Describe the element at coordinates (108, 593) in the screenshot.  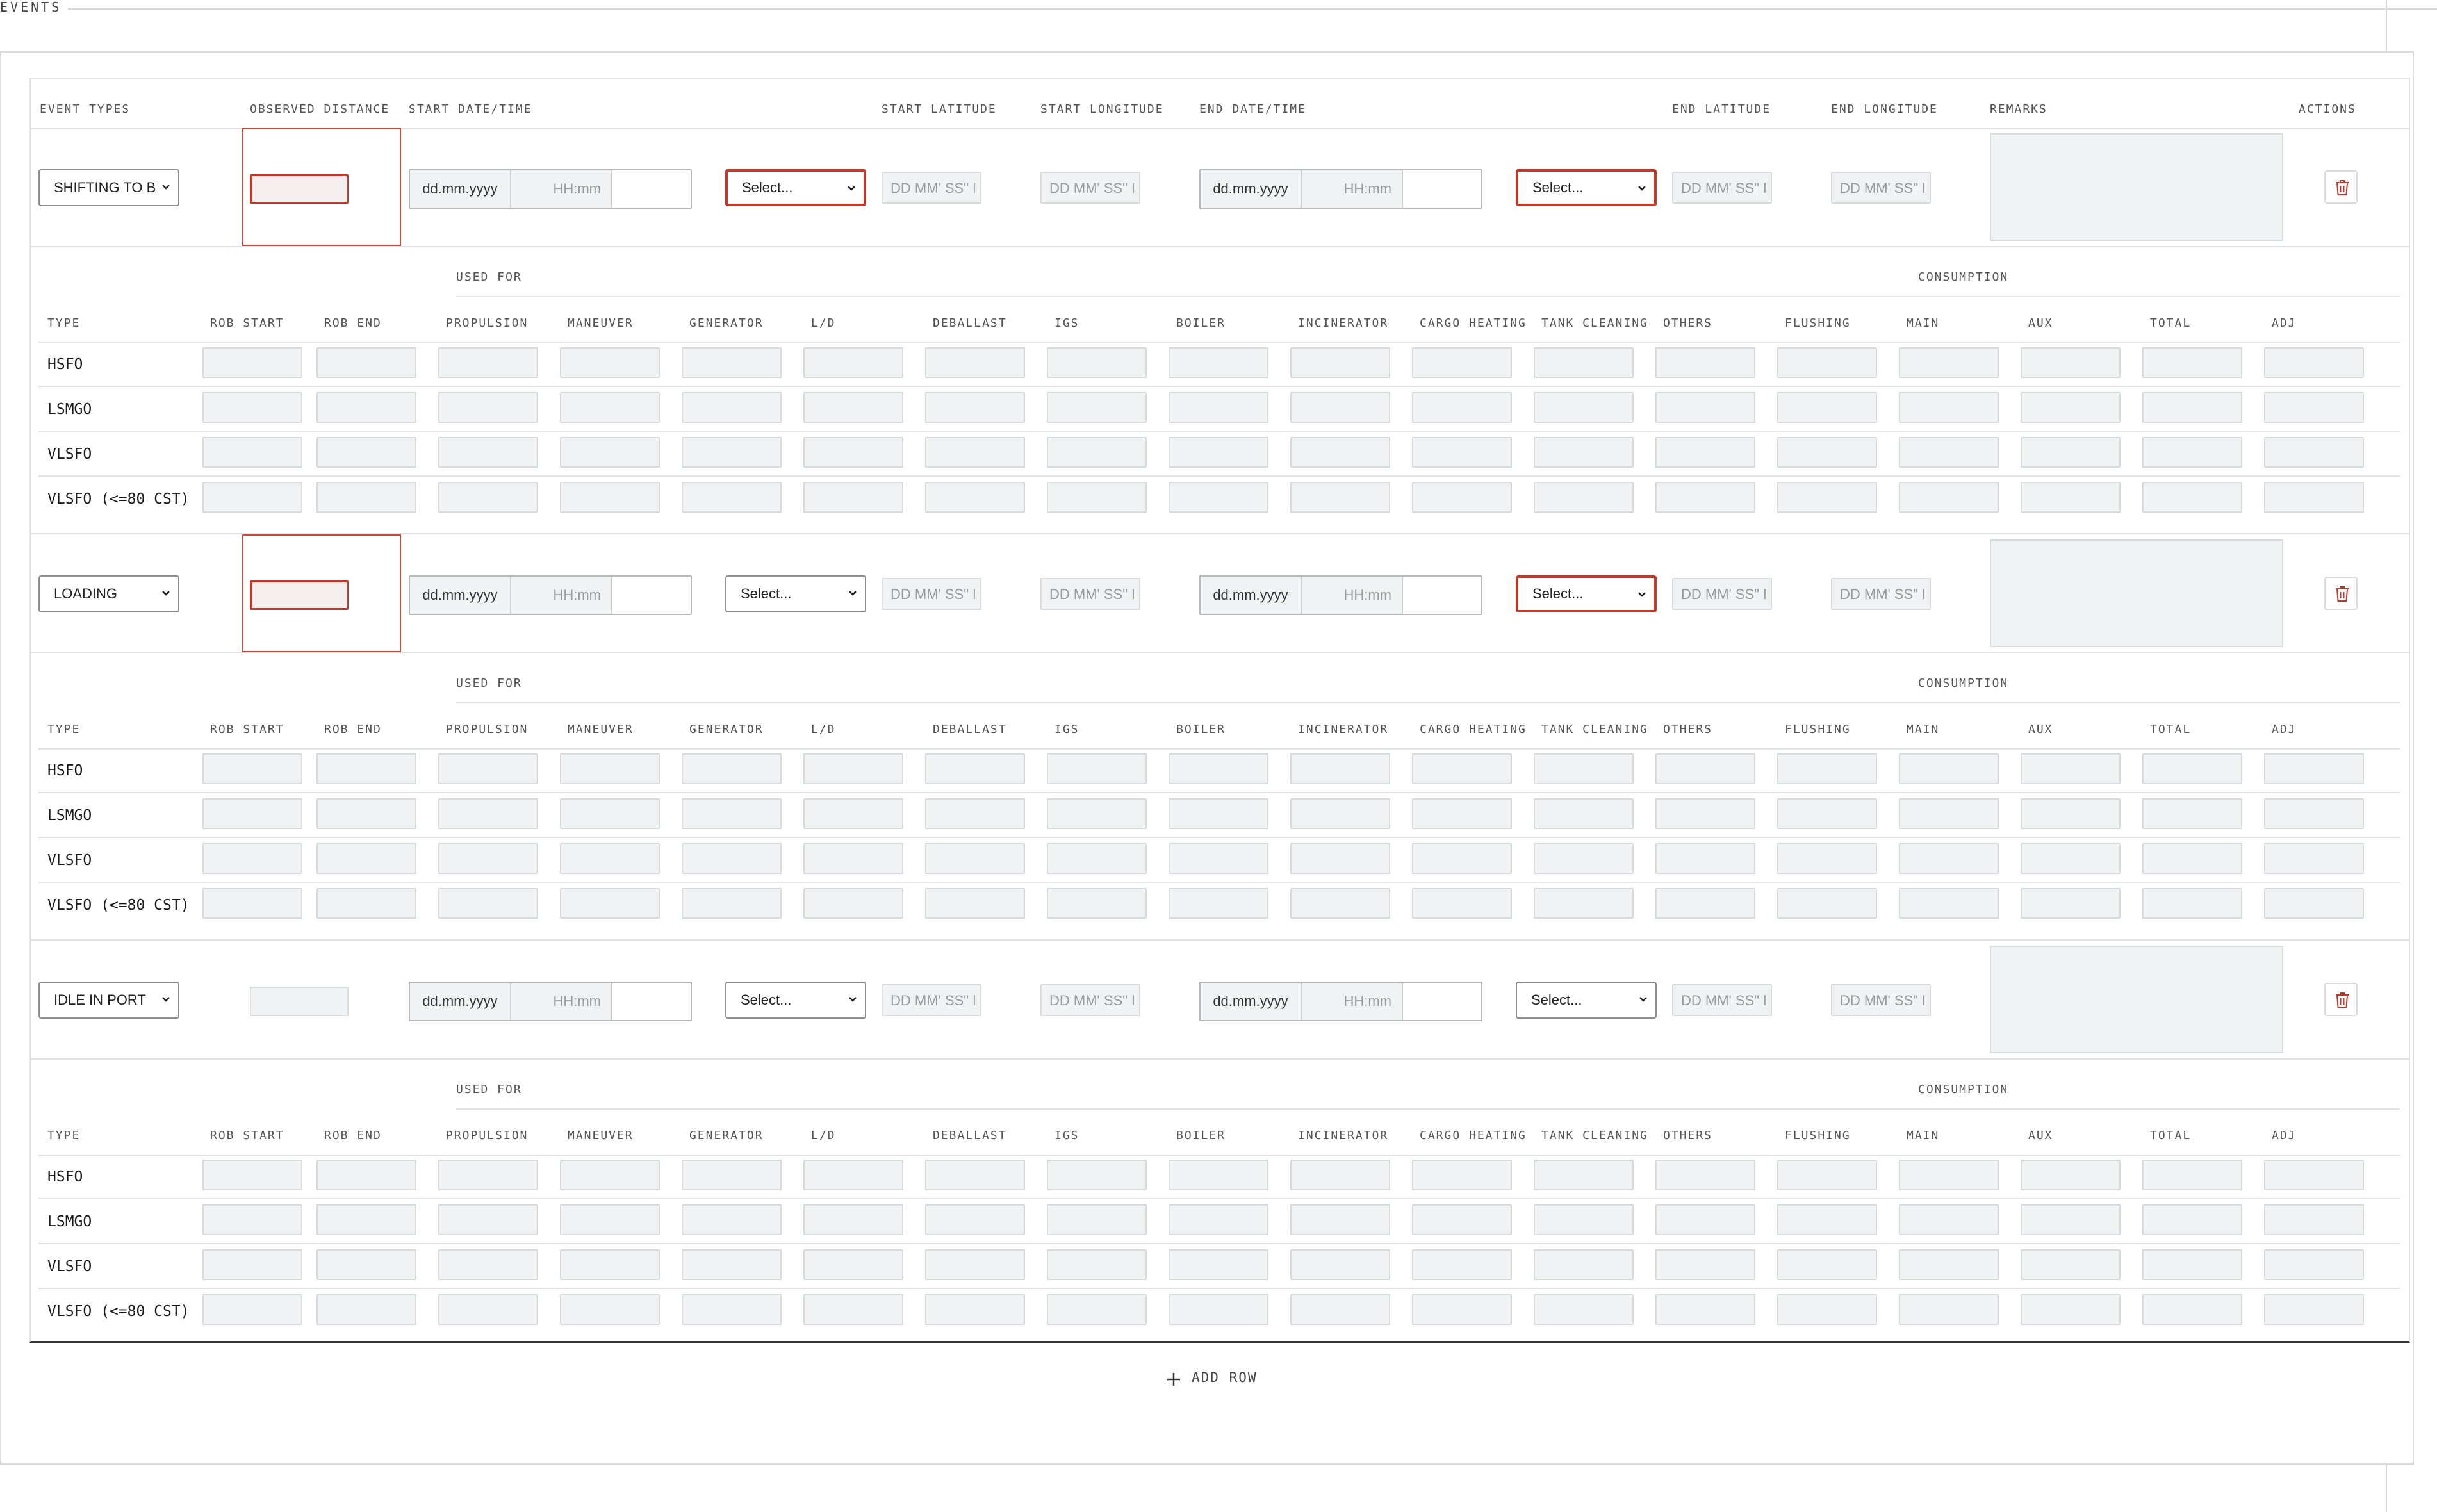
I see `event-type-select: LOADING` at that location.